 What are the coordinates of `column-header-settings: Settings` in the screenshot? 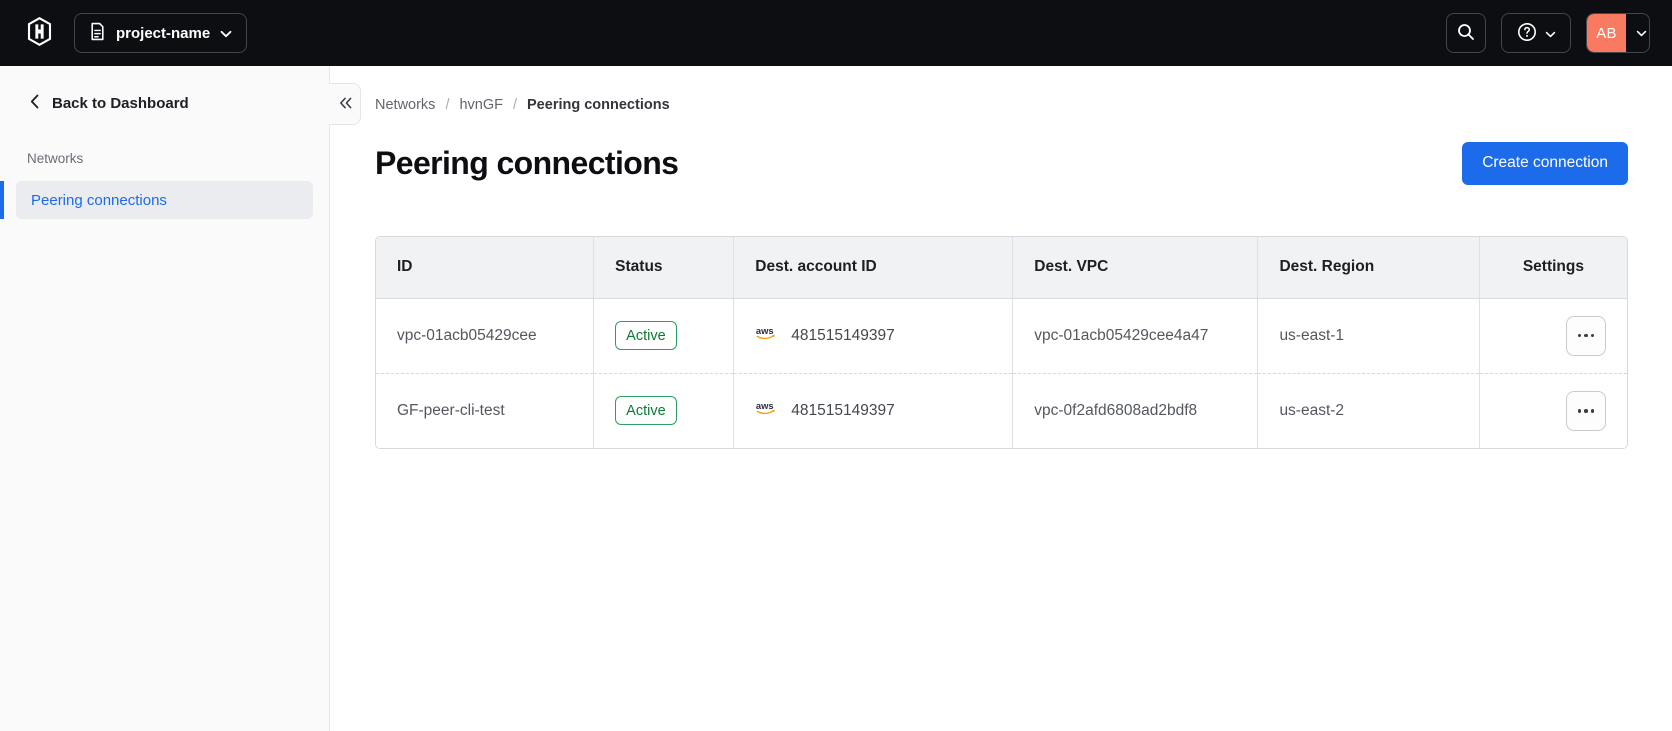 It's located at (1553, 268).